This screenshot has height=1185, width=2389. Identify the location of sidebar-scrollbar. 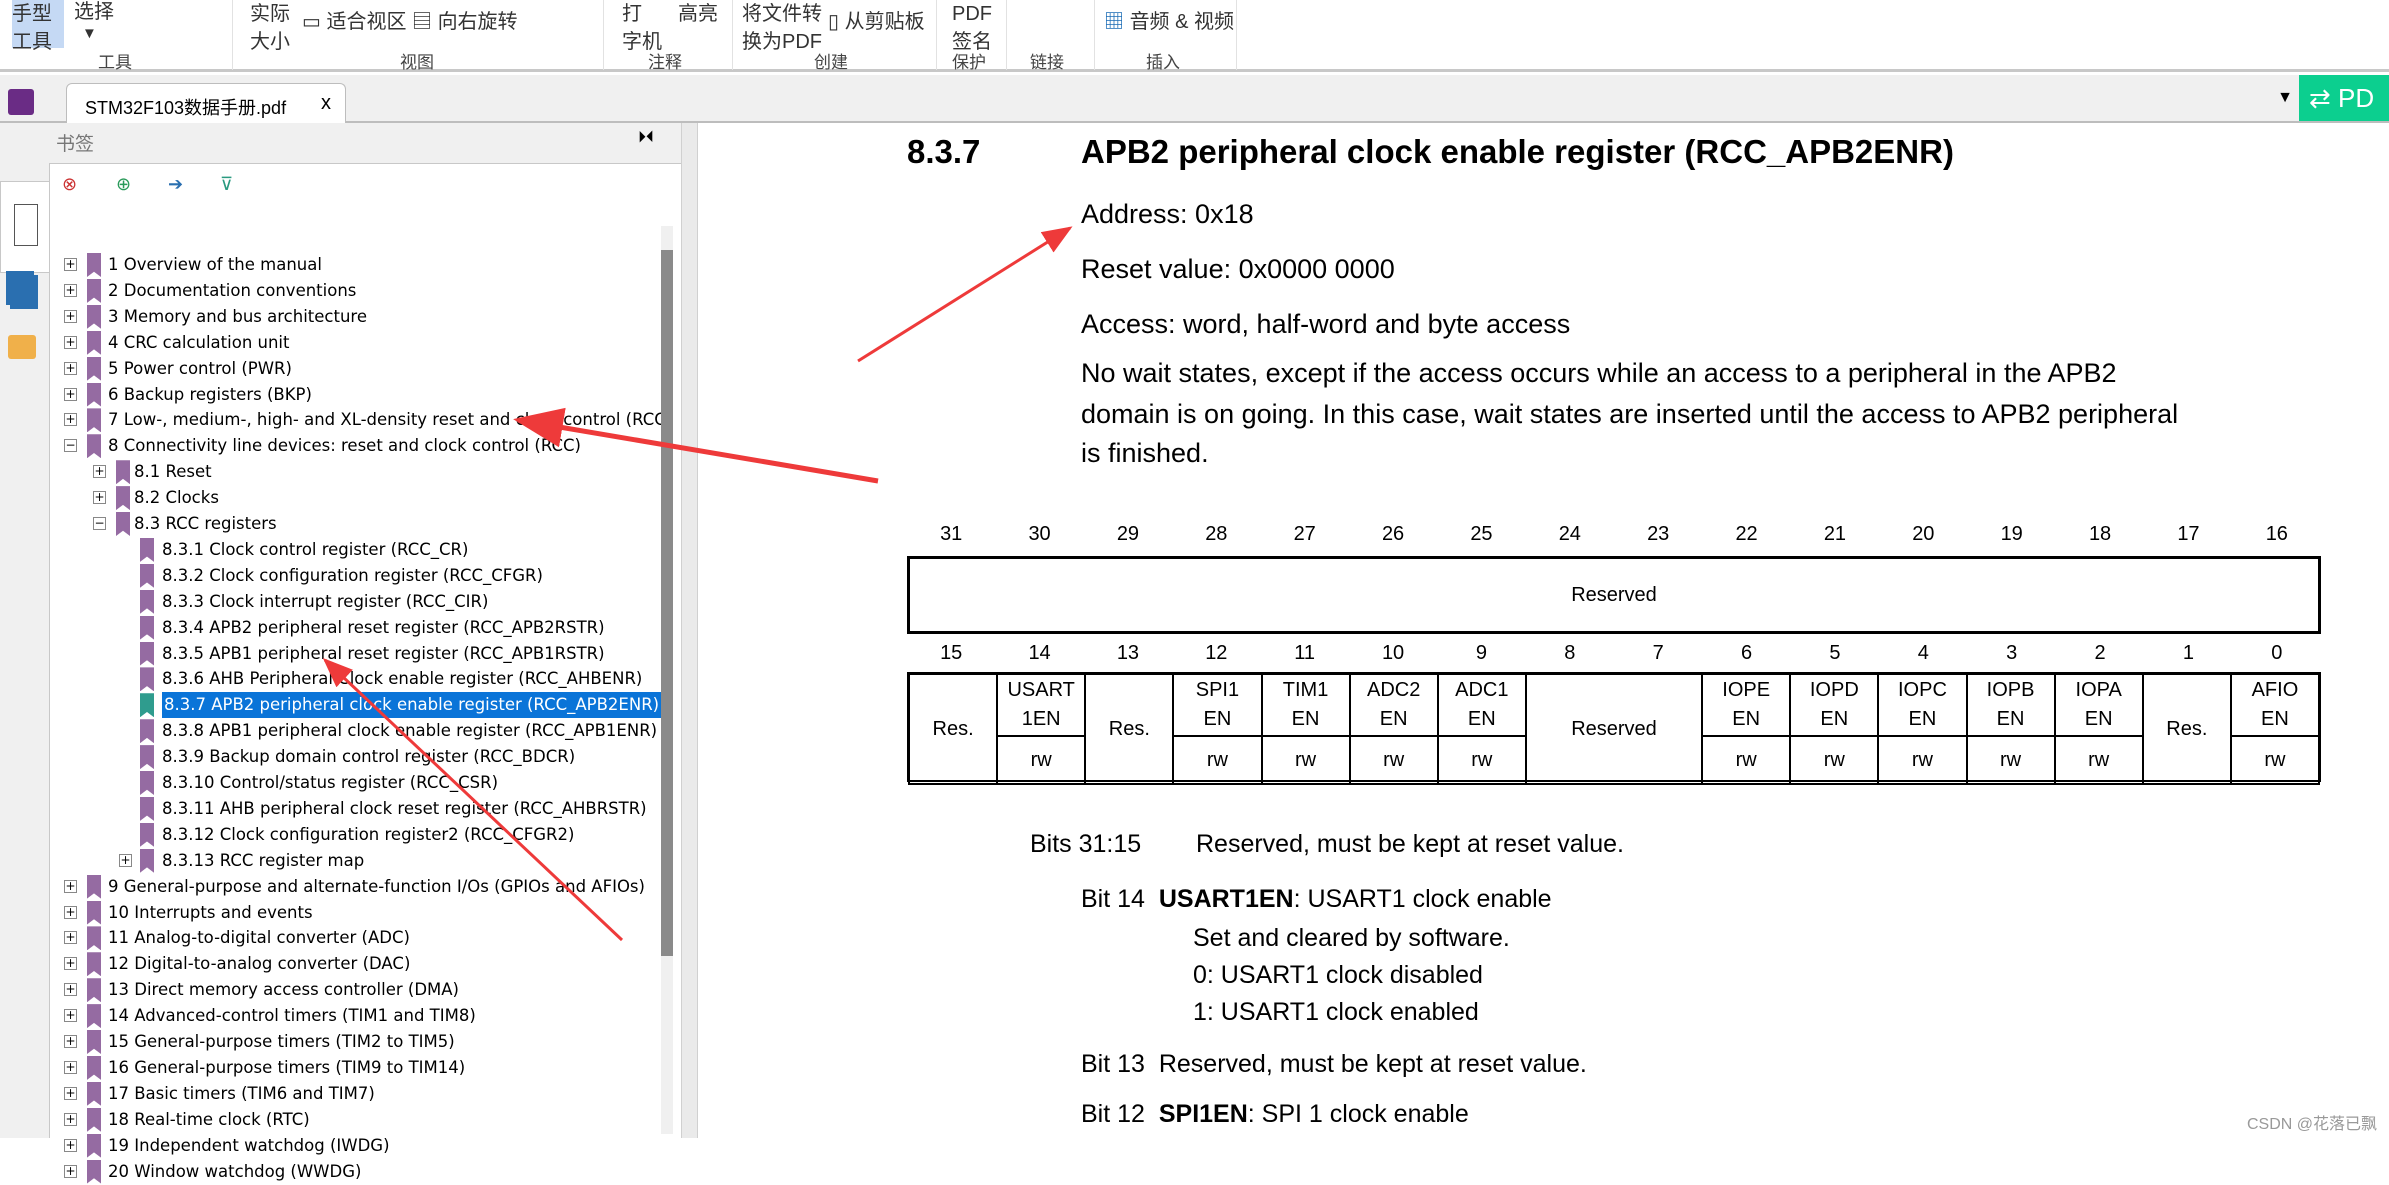
(667, 680).